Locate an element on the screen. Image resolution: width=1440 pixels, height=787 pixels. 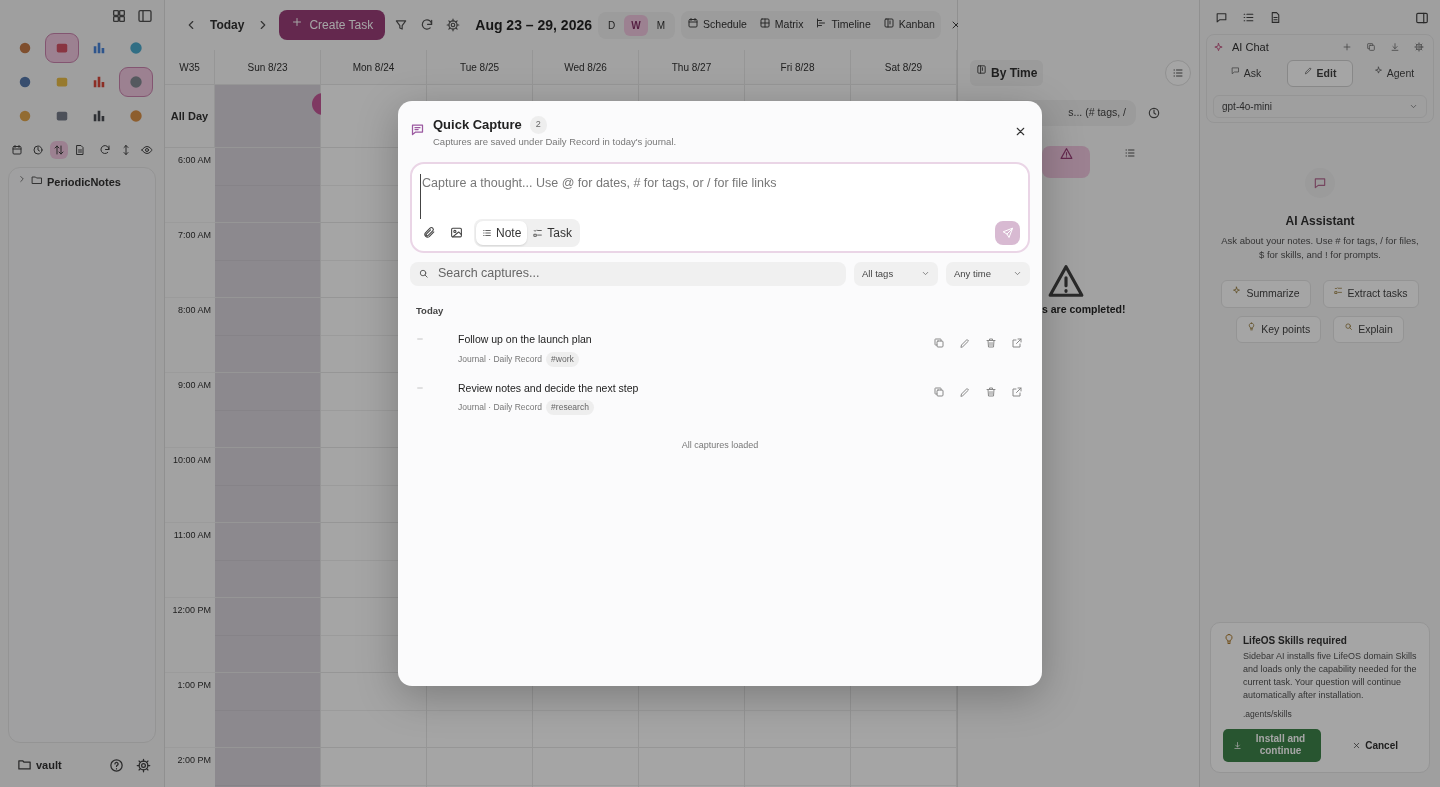
filter-dropdown: All tags is located at coordinates (896, 273).